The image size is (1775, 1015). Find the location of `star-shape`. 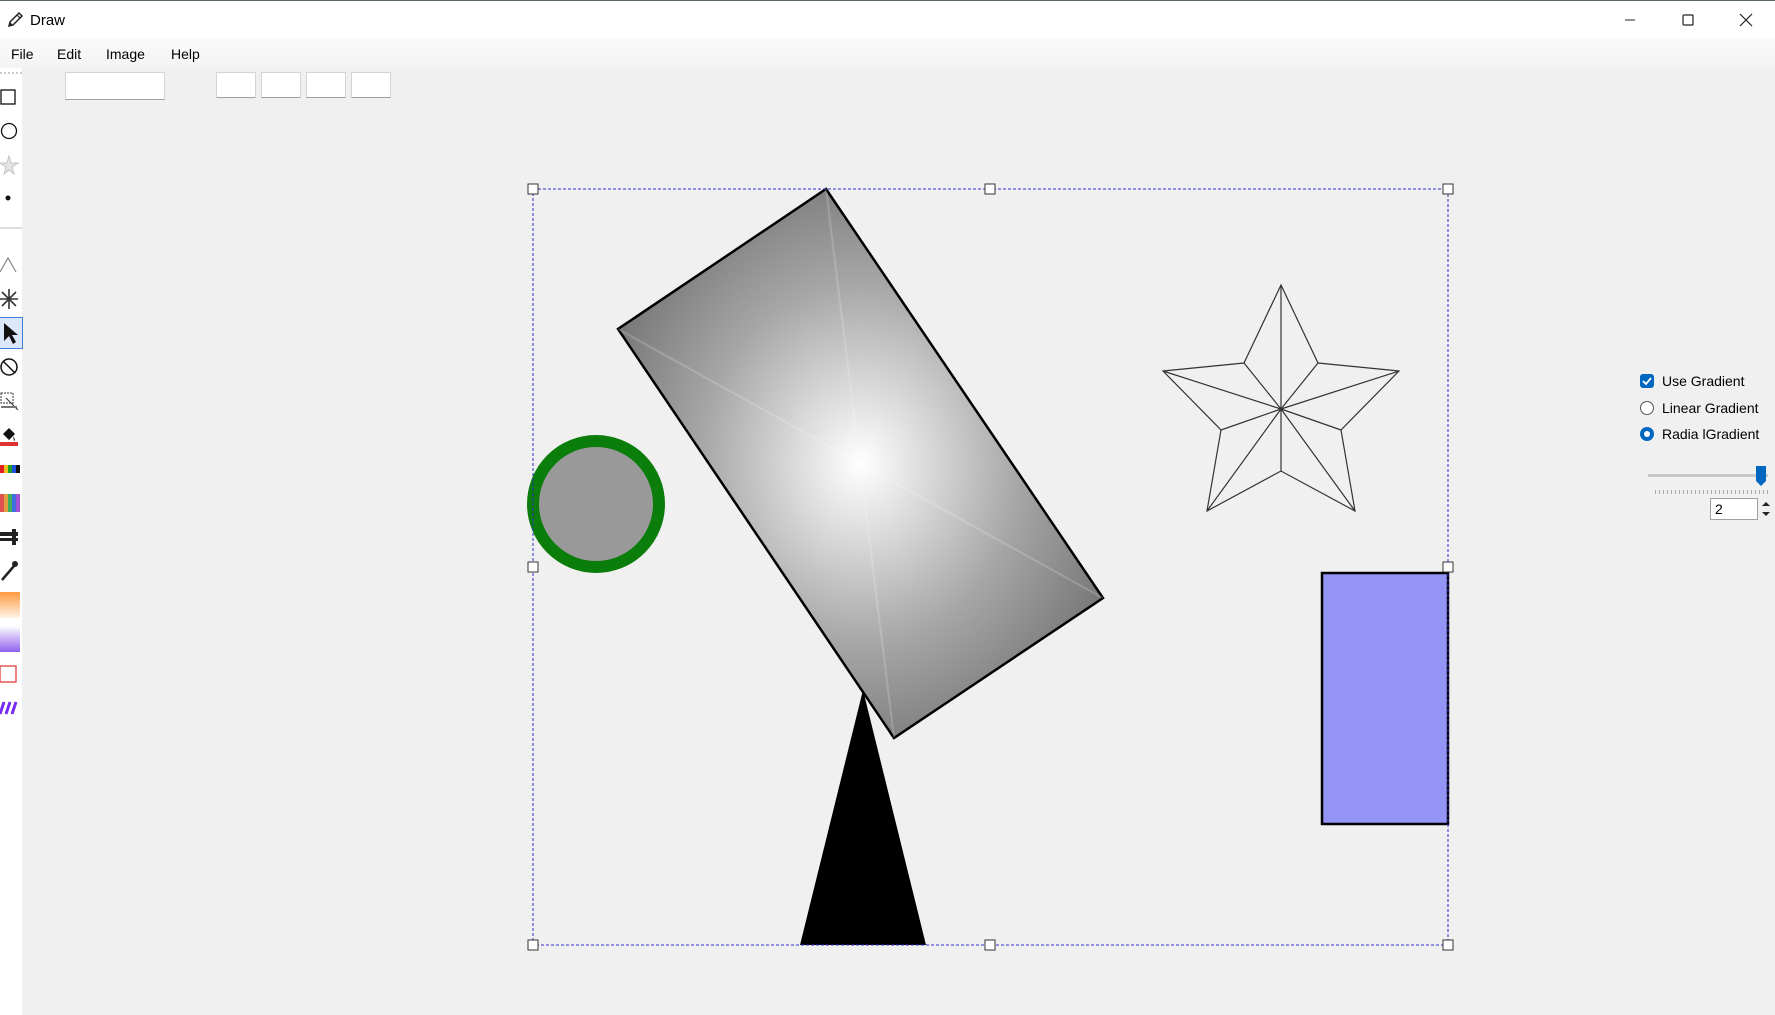

star-shape is located at coordinates (1281, 398).